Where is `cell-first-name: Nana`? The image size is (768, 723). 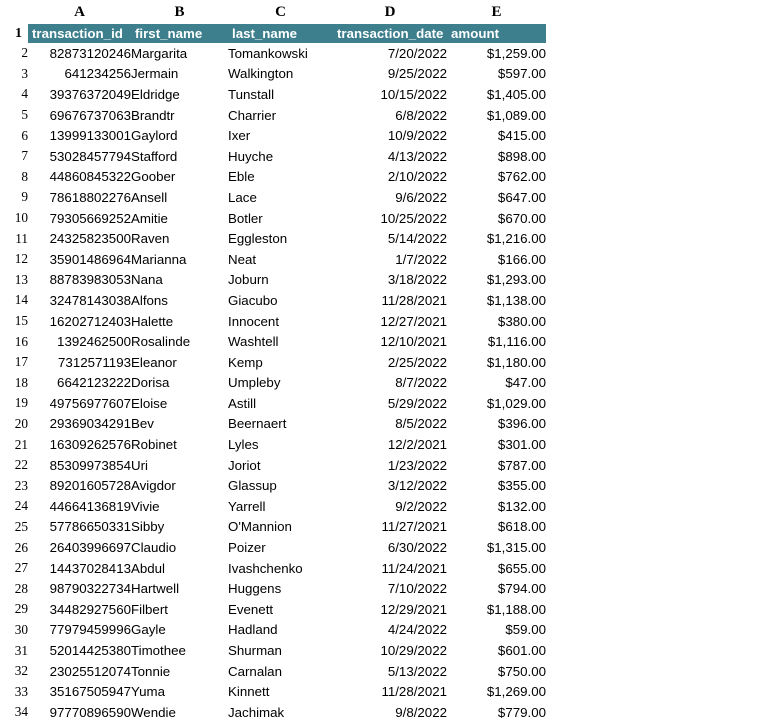 cell-first-name: Nana is located at coordinates (179, 280).